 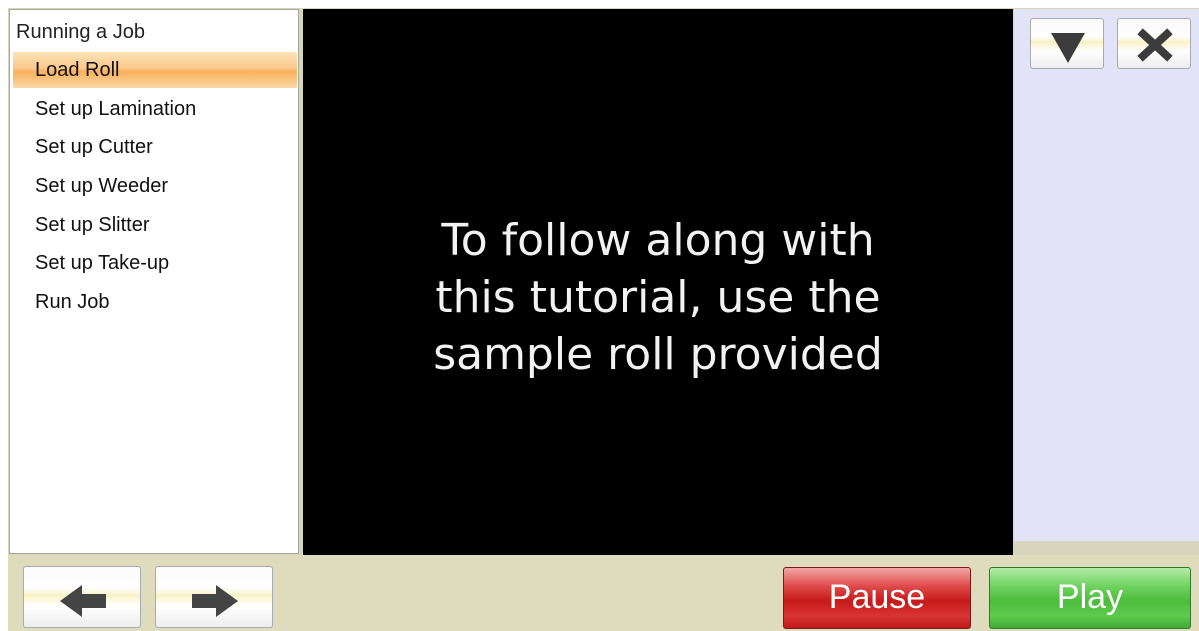 What do you see at coordinates (877, 598) in the screenshot?
I see `pause-button: Pause` at bounding box center [877, 598].